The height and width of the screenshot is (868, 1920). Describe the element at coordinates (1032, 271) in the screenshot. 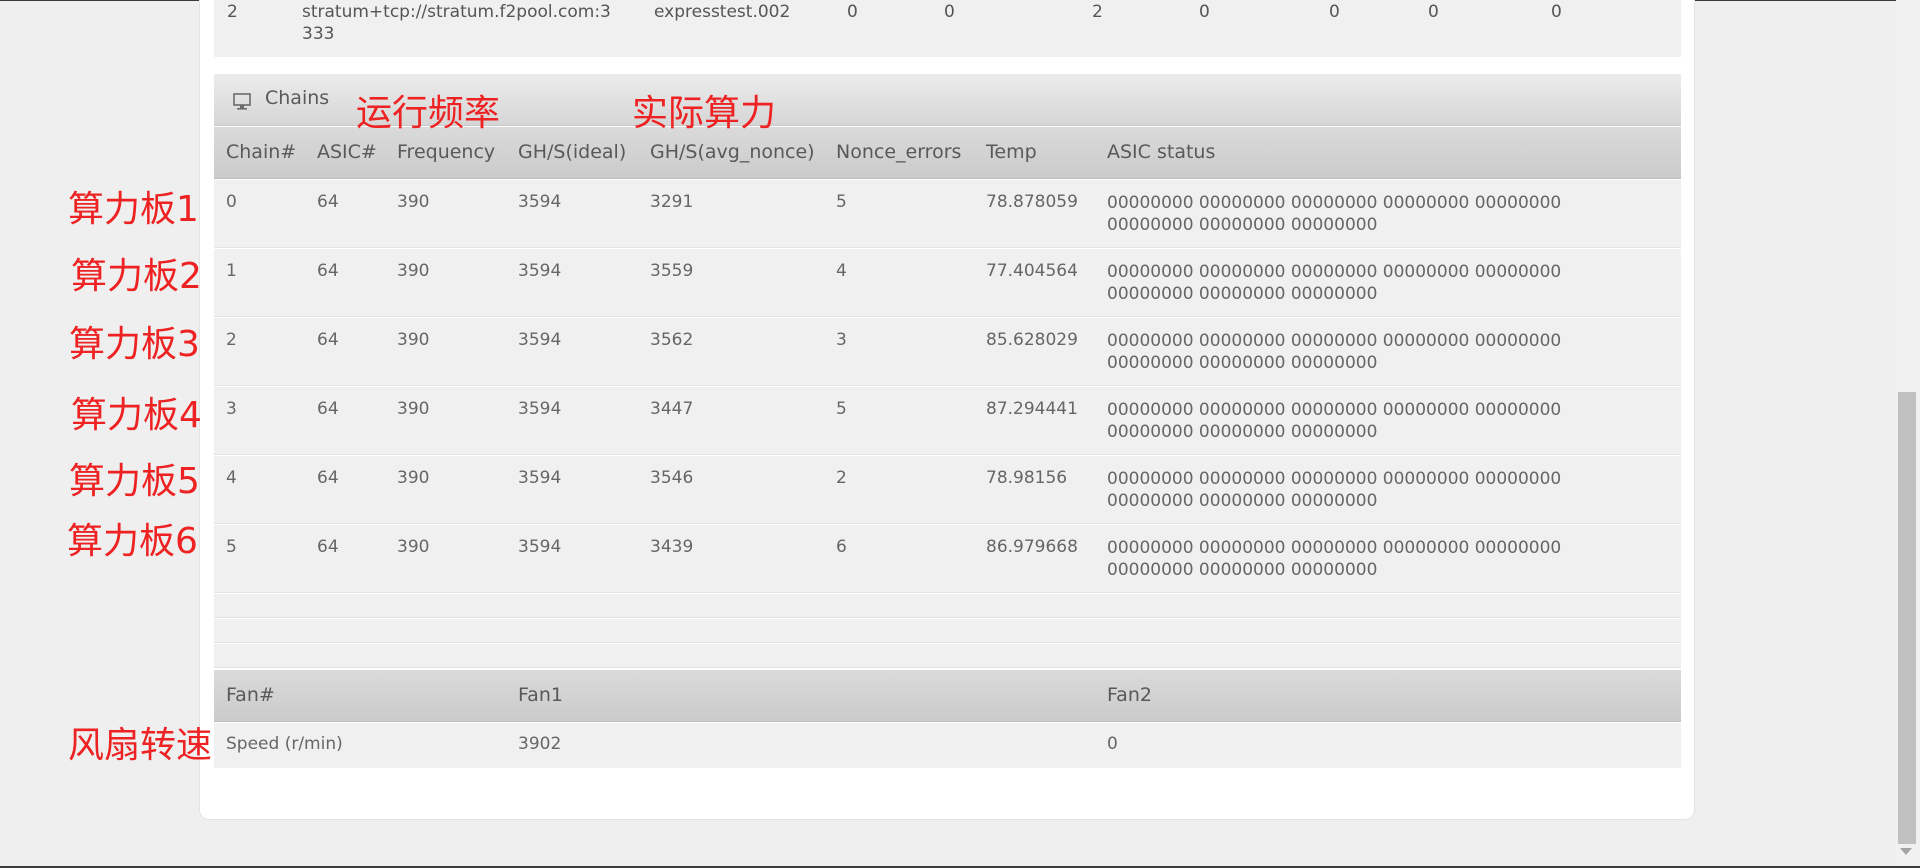

I see `cell-temp: 77.404564` at that location.